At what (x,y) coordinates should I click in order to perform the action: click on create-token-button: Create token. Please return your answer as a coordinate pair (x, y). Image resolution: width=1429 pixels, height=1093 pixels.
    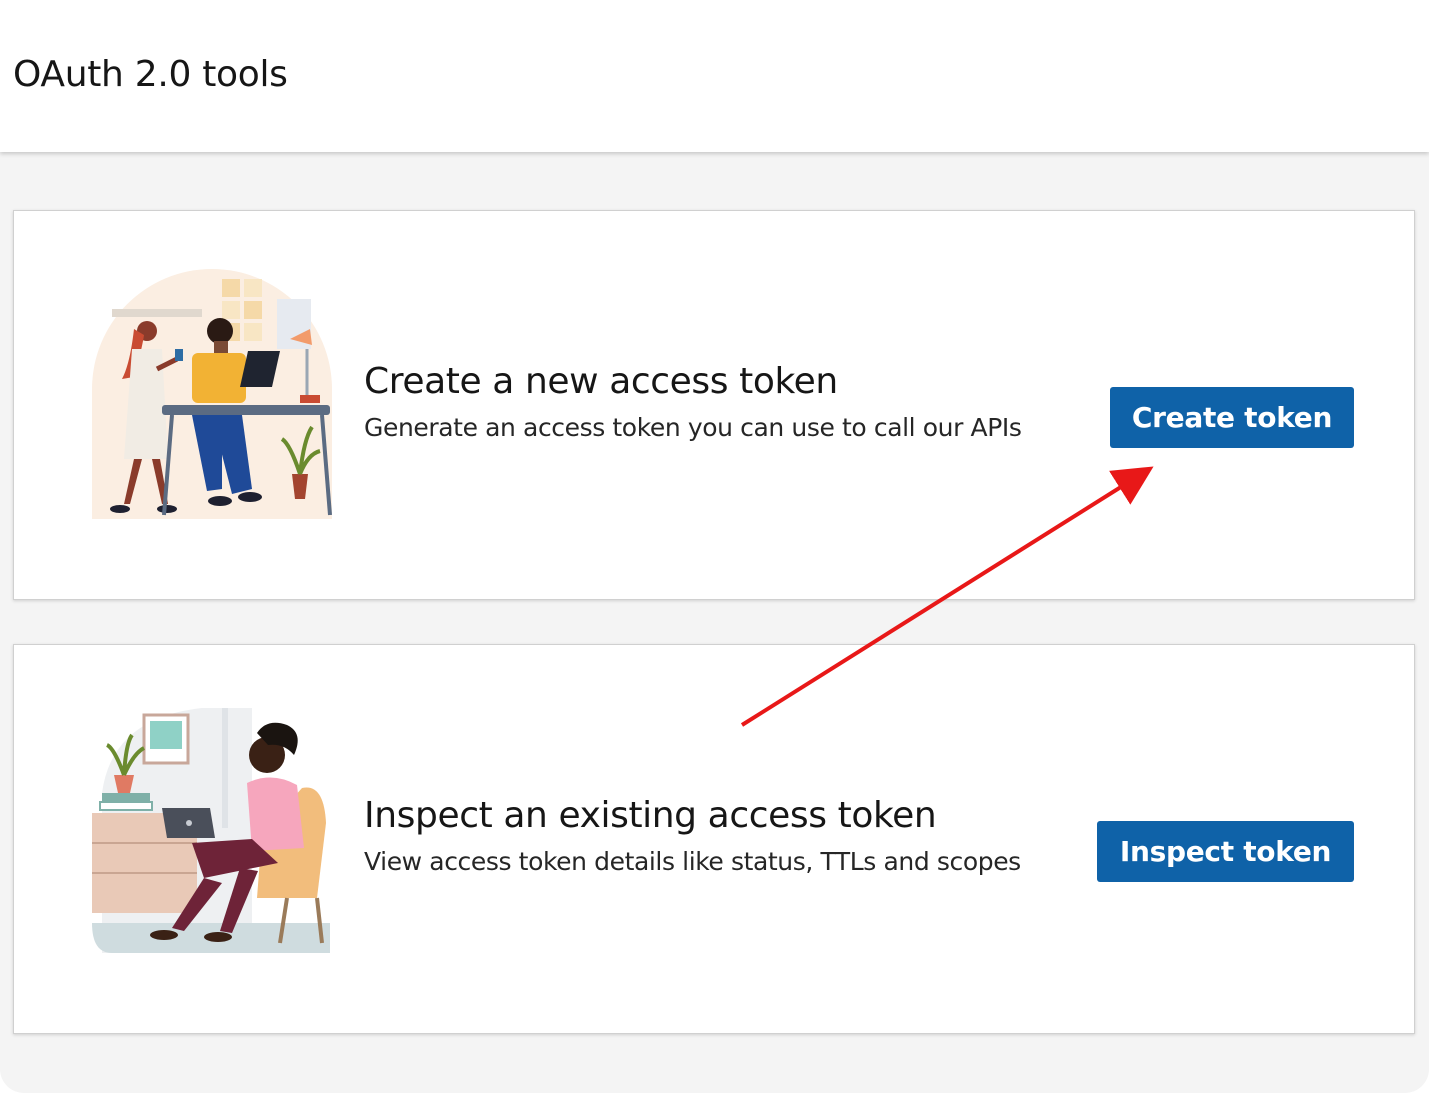
    Looking at the image, I should click on (1232, 417).